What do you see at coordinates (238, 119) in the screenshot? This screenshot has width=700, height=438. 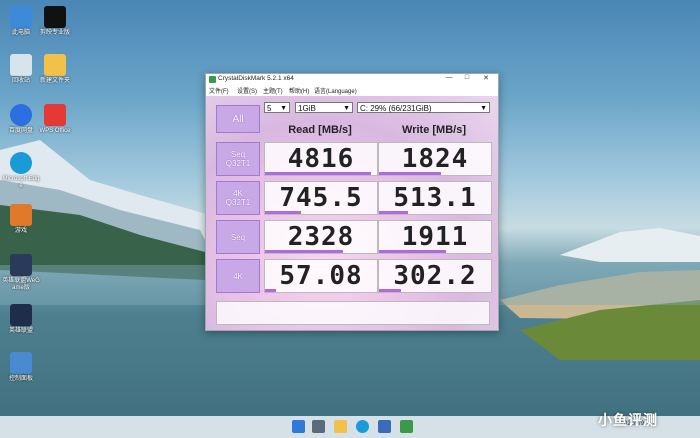 I see `all-button: All` at bounding box center [238, 119].